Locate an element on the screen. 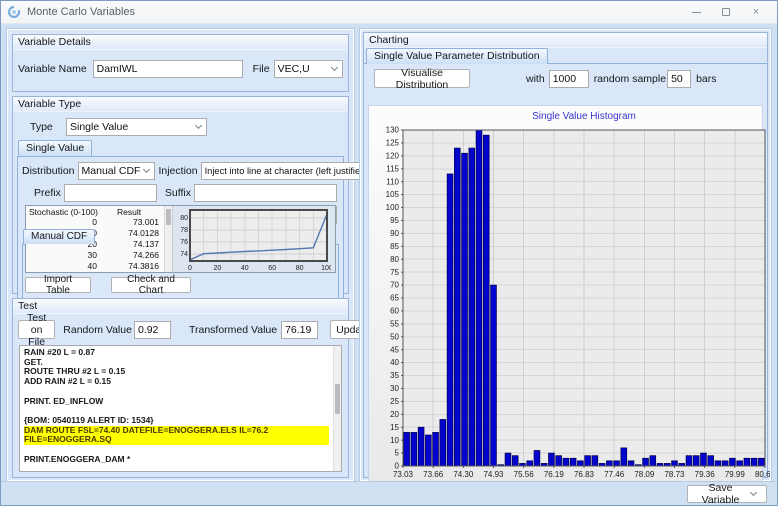 This screenshot has width=778, height=506. svg-text: 76 is located at coordinates (184, 242).